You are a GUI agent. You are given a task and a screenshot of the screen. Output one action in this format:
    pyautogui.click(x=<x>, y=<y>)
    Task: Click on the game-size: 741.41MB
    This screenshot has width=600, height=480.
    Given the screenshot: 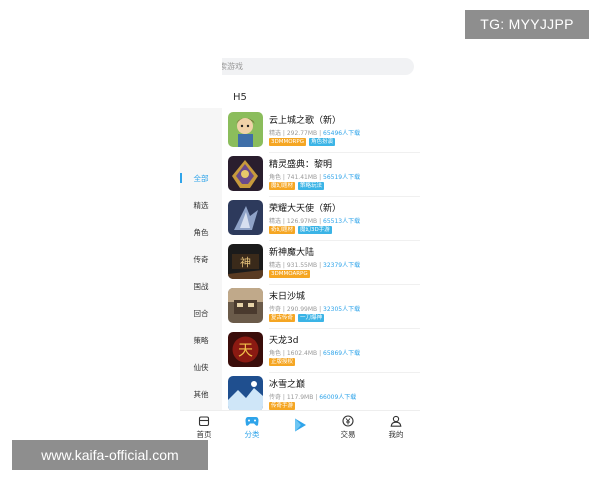 What is the action you would take?
    pyautogui.click(x=302, y=177)
    